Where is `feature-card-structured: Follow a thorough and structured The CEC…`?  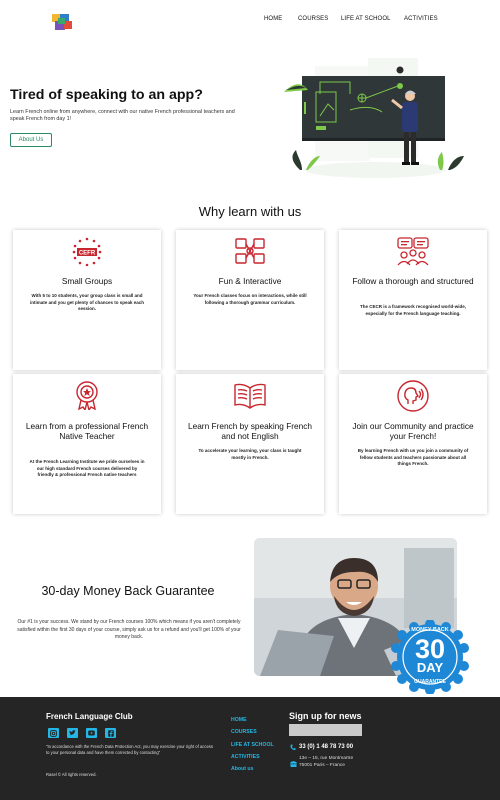 feature-card-structured: Follow a thorough and structured The CEC… is located at coordinates (413, 300).